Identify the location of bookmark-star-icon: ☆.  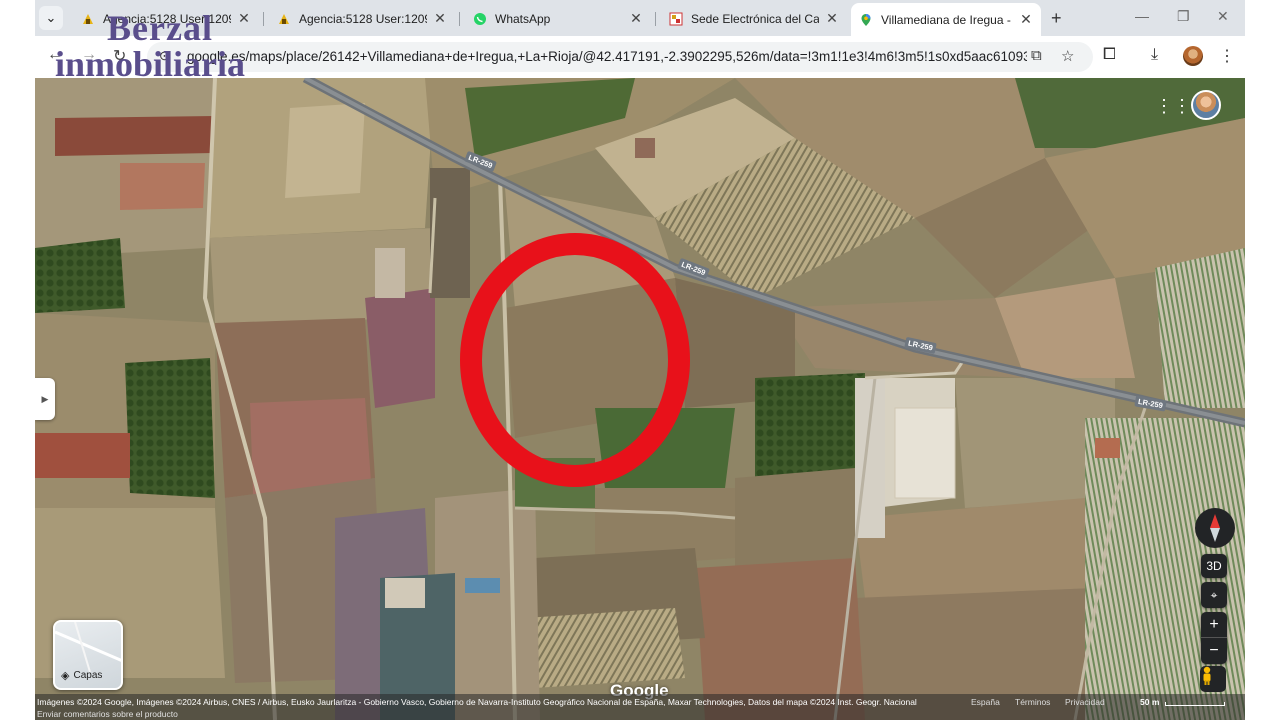
(1067, 56).